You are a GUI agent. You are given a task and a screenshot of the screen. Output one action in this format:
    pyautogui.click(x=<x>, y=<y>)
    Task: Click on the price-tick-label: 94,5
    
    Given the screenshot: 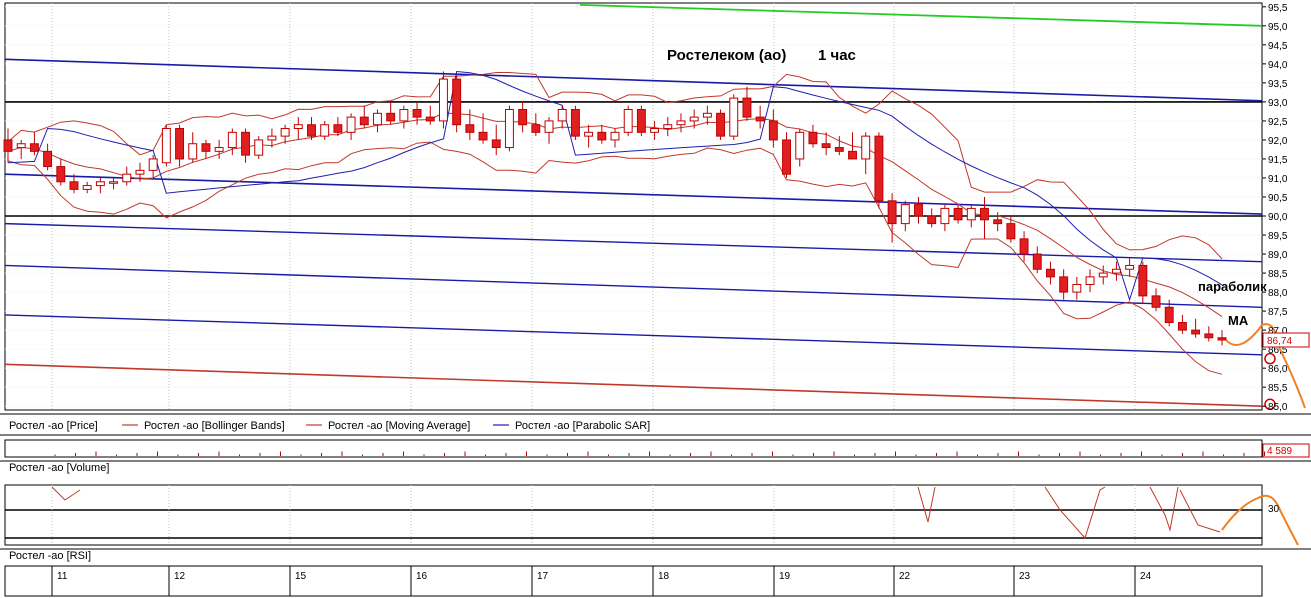 What is the action you would take?
    pyautogui.click(x=1278, y=46)
    